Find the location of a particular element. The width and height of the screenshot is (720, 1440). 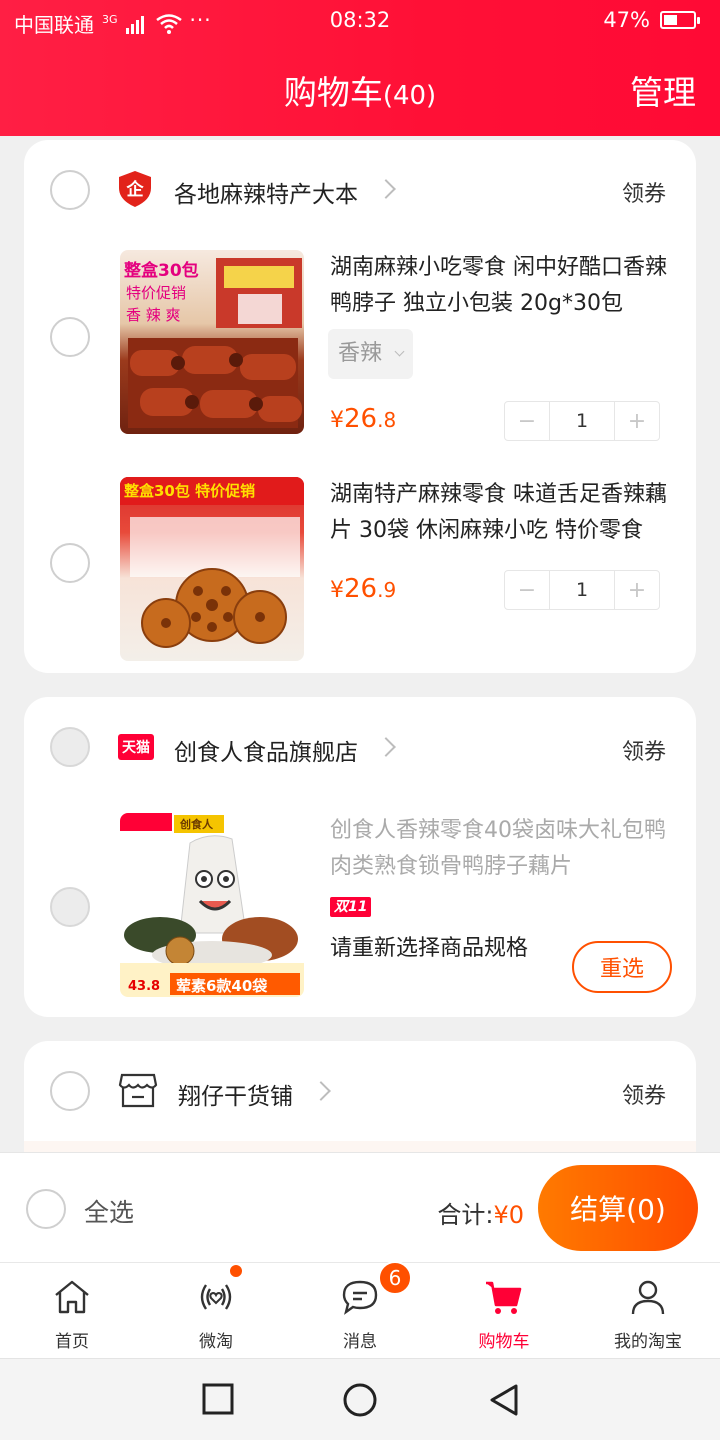

tab-cart: 购物车 is located at coordinates (504, 1311).